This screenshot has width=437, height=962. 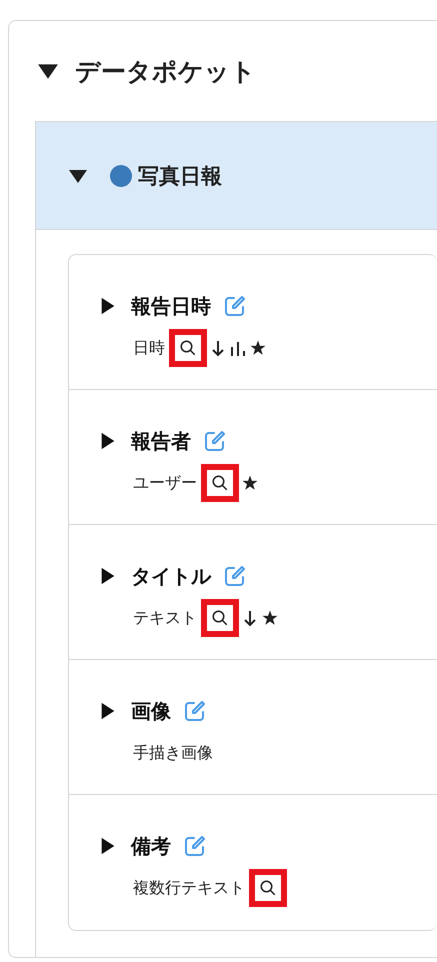 I want to click on field-type: 日時, so click(x=149, y=348).